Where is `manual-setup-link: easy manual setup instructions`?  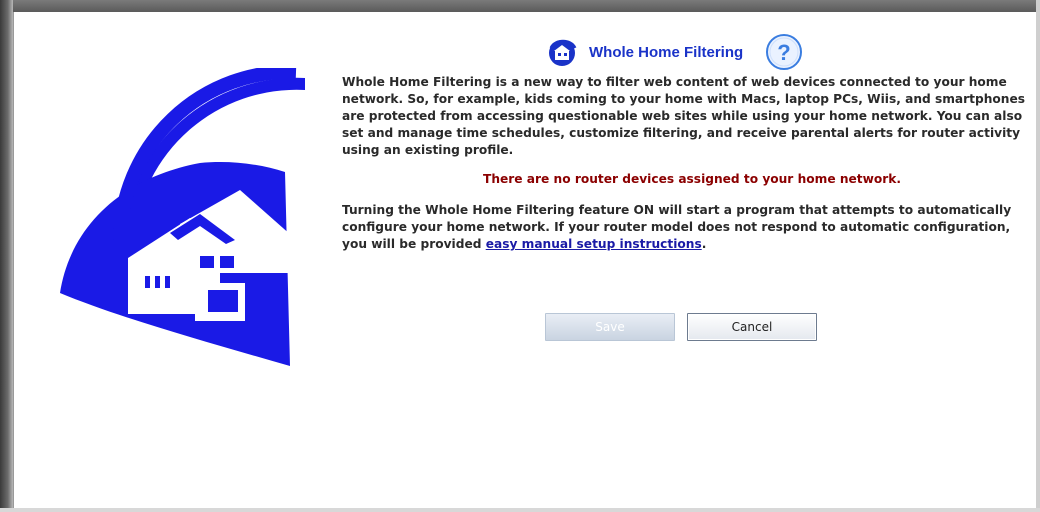
manual-setup-link: easy manual setup instructions is located at coordinates (594, 244).